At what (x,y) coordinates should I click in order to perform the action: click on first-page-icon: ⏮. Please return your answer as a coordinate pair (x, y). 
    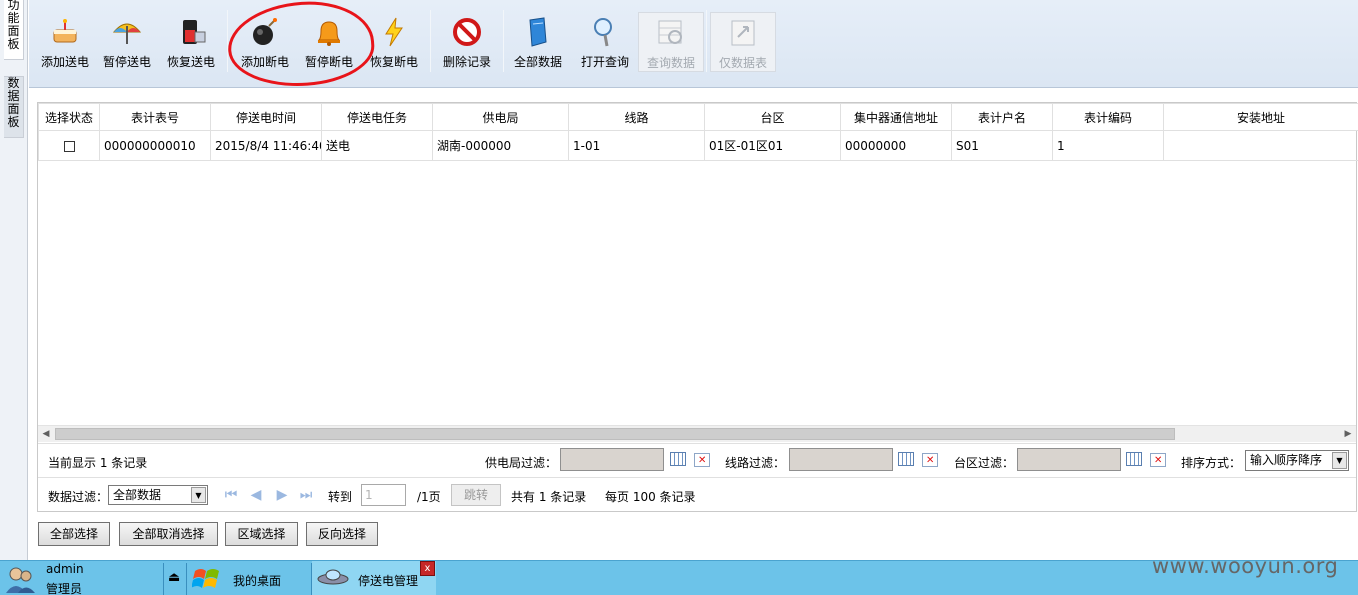
    Looking at the image, I should click on (231, 495).